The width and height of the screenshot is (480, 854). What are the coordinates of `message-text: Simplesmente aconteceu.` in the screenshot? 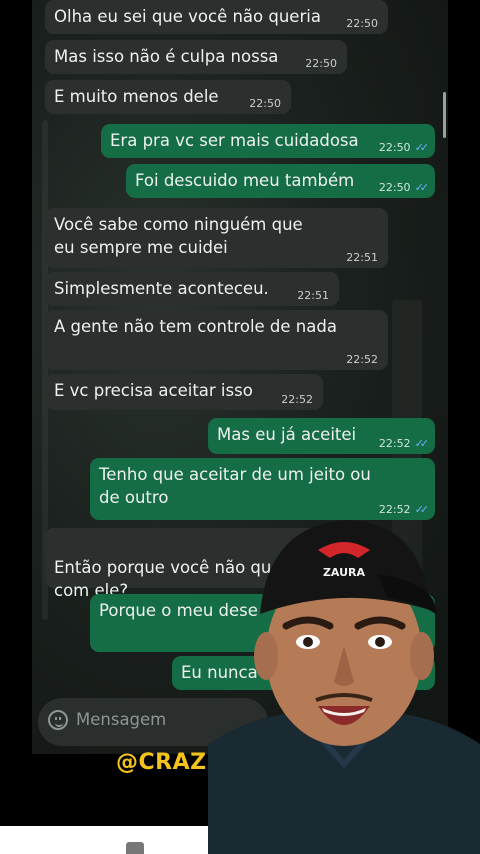 It's located at (161, 288).